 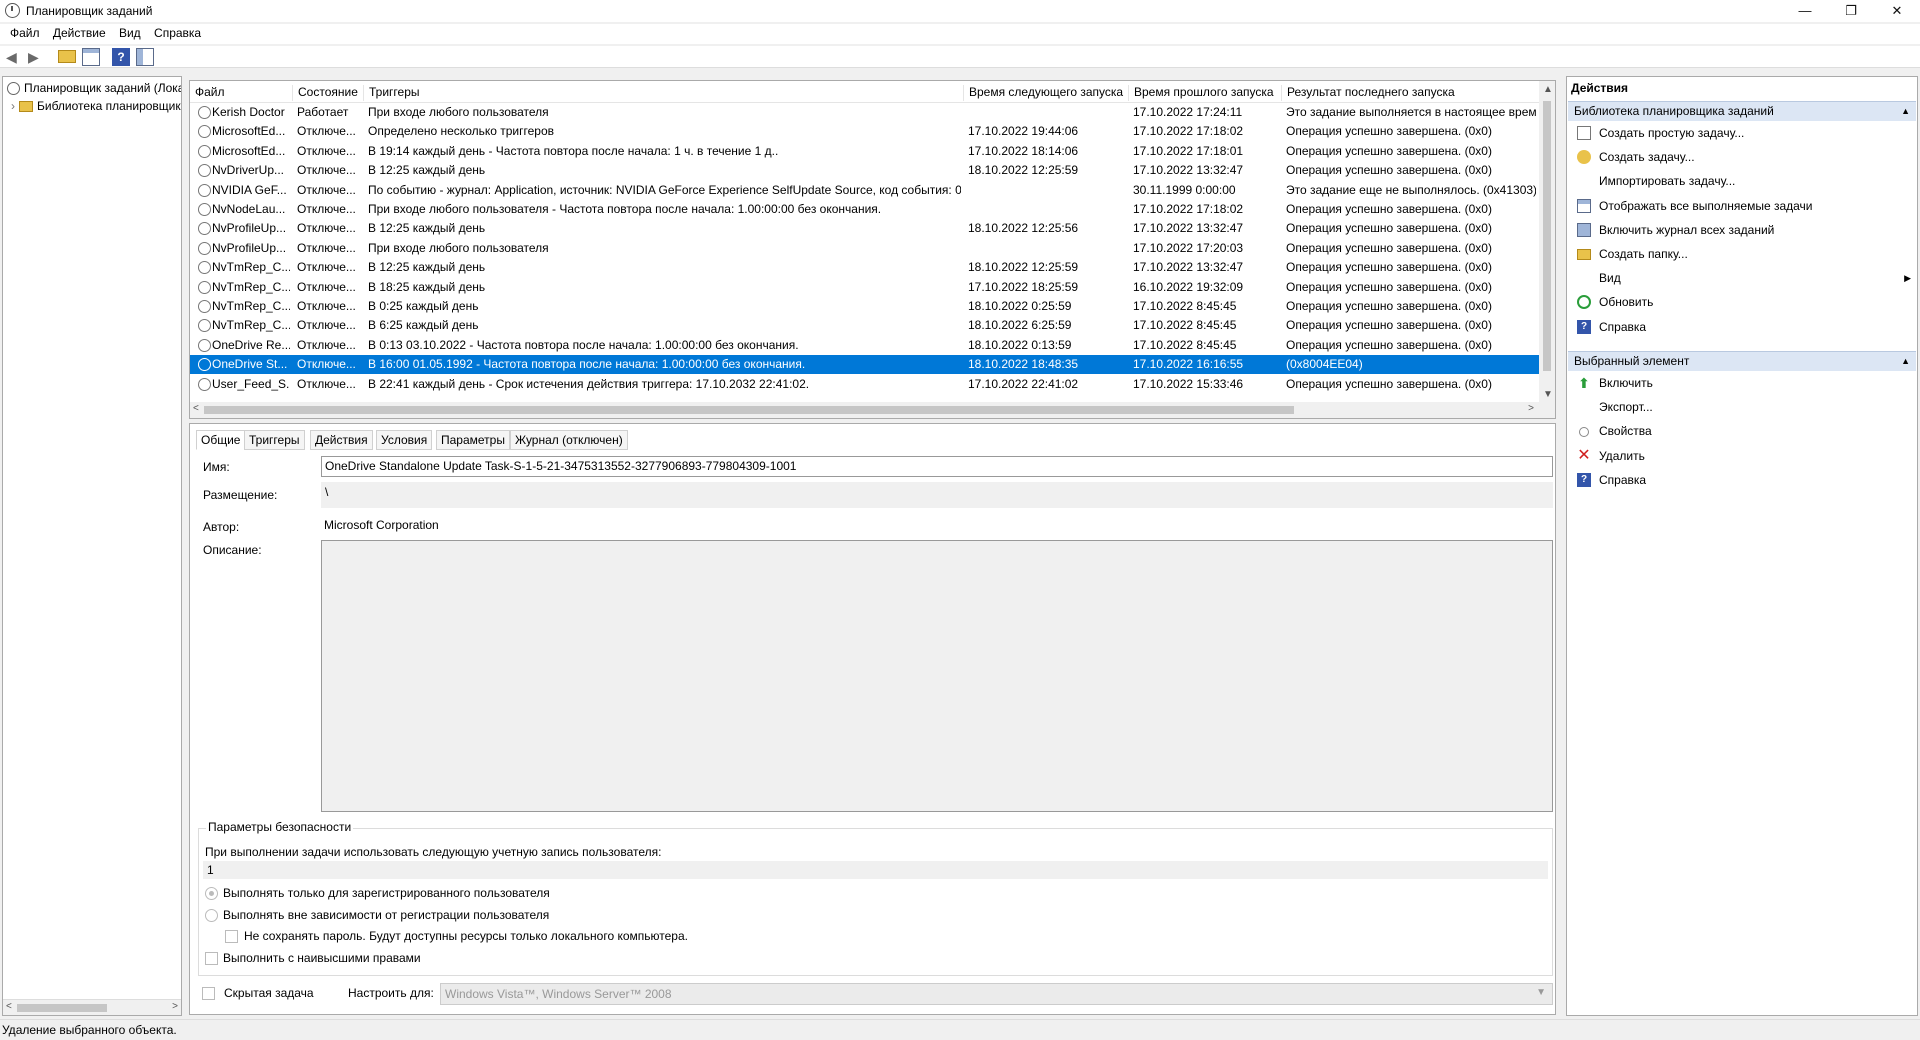 What do you see at coordinates (1743, 383) in the screenshot?
I see `action-item: ⬆ Включить` at bounding box center [1743, 383].